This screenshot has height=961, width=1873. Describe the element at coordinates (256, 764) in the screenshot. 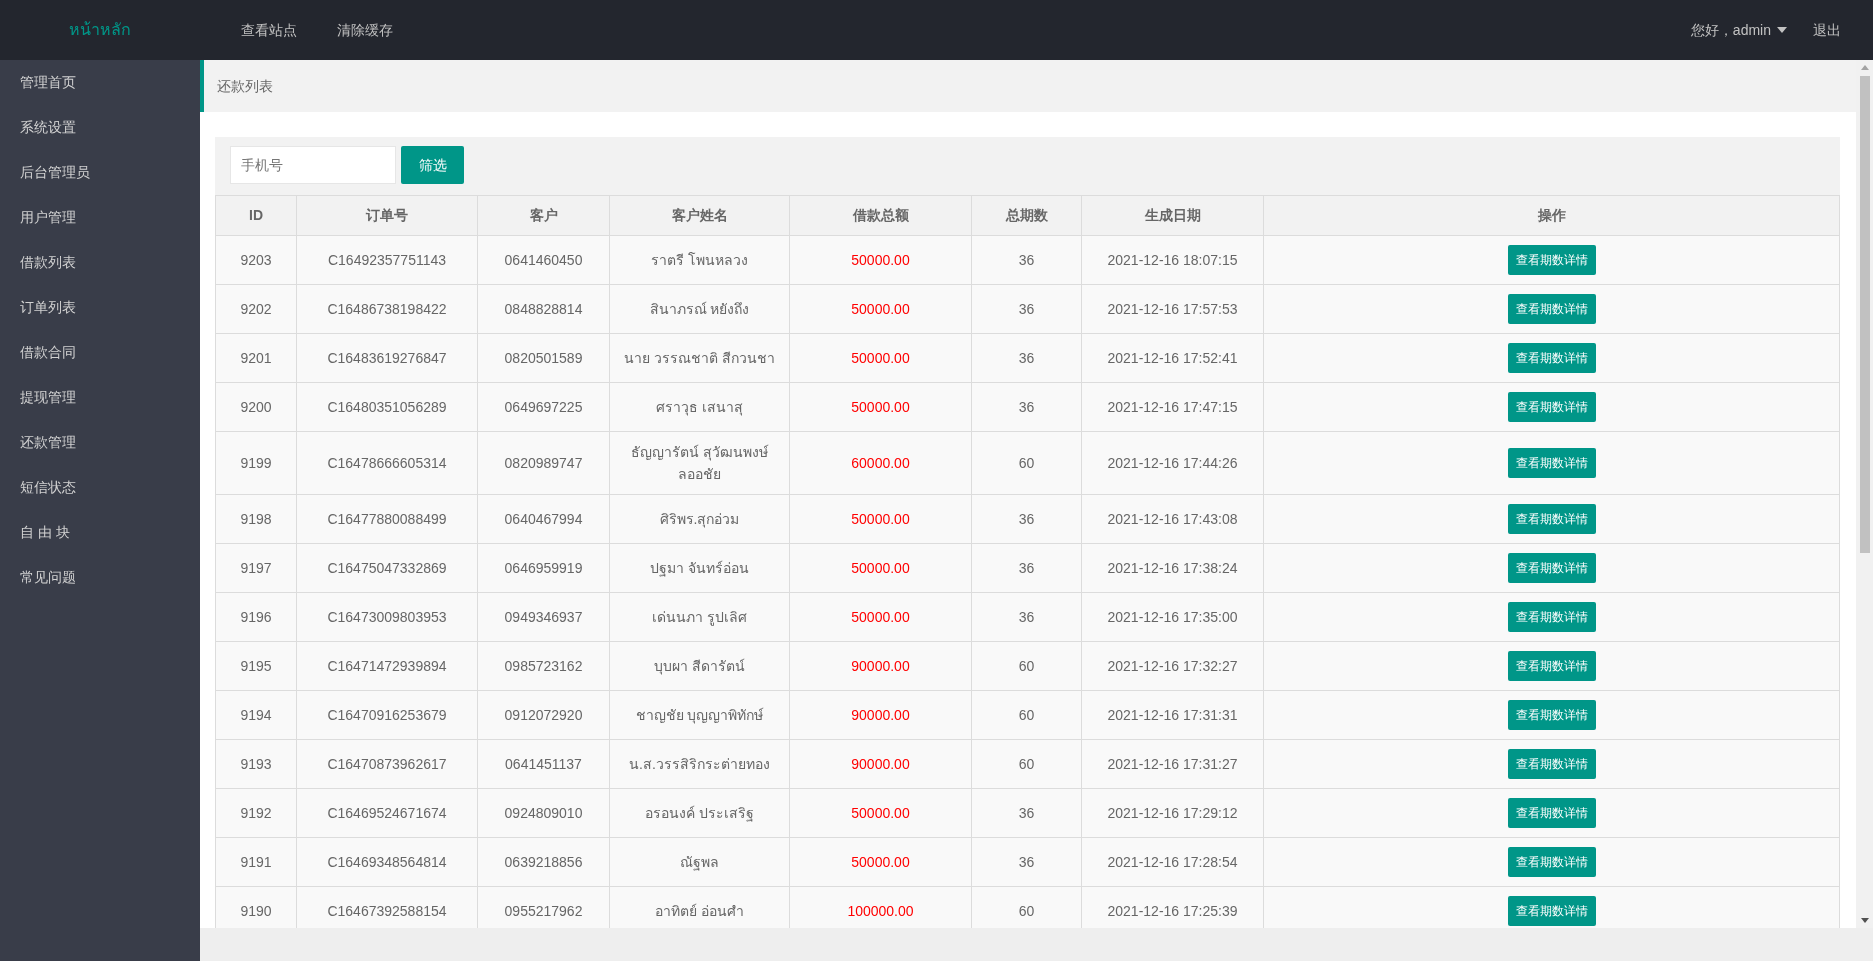

I see `table-cell: 9193` at that location.